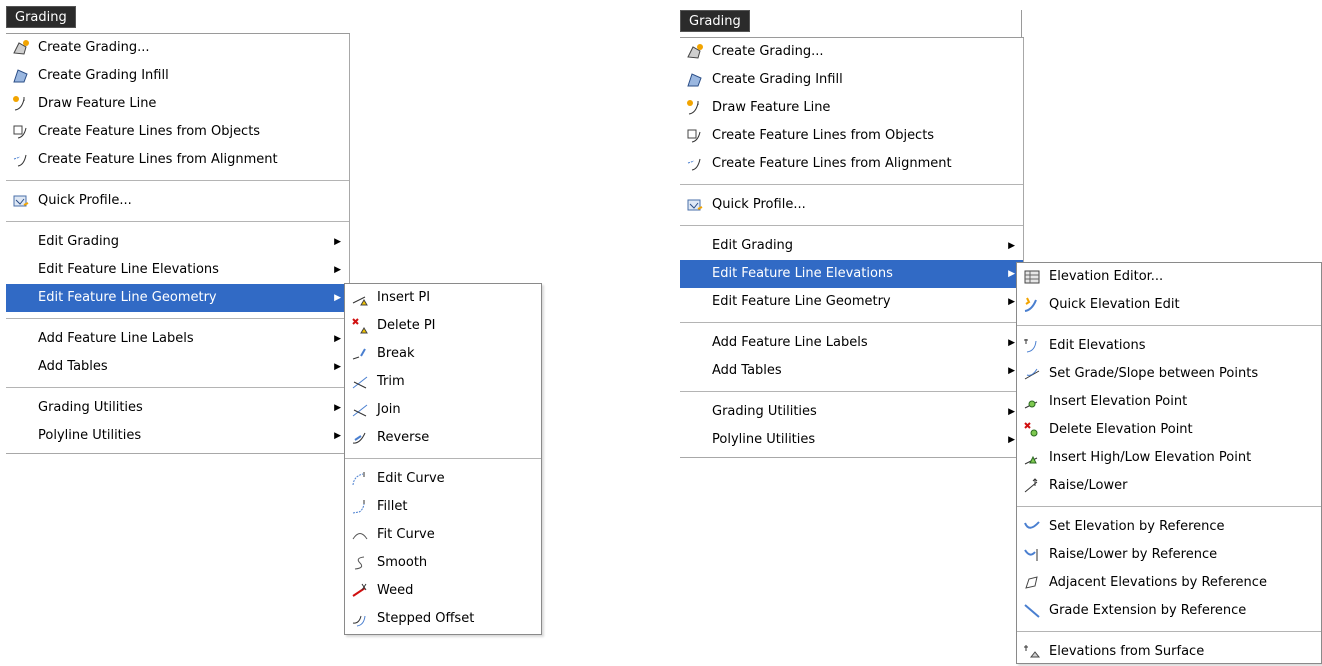 This screenshot has width=1322, height=666. What do you see at coordinates (443, 507) in the screenshot?
I see `submenu-item-fillet: Fillet` at bounding box center [443, 507].